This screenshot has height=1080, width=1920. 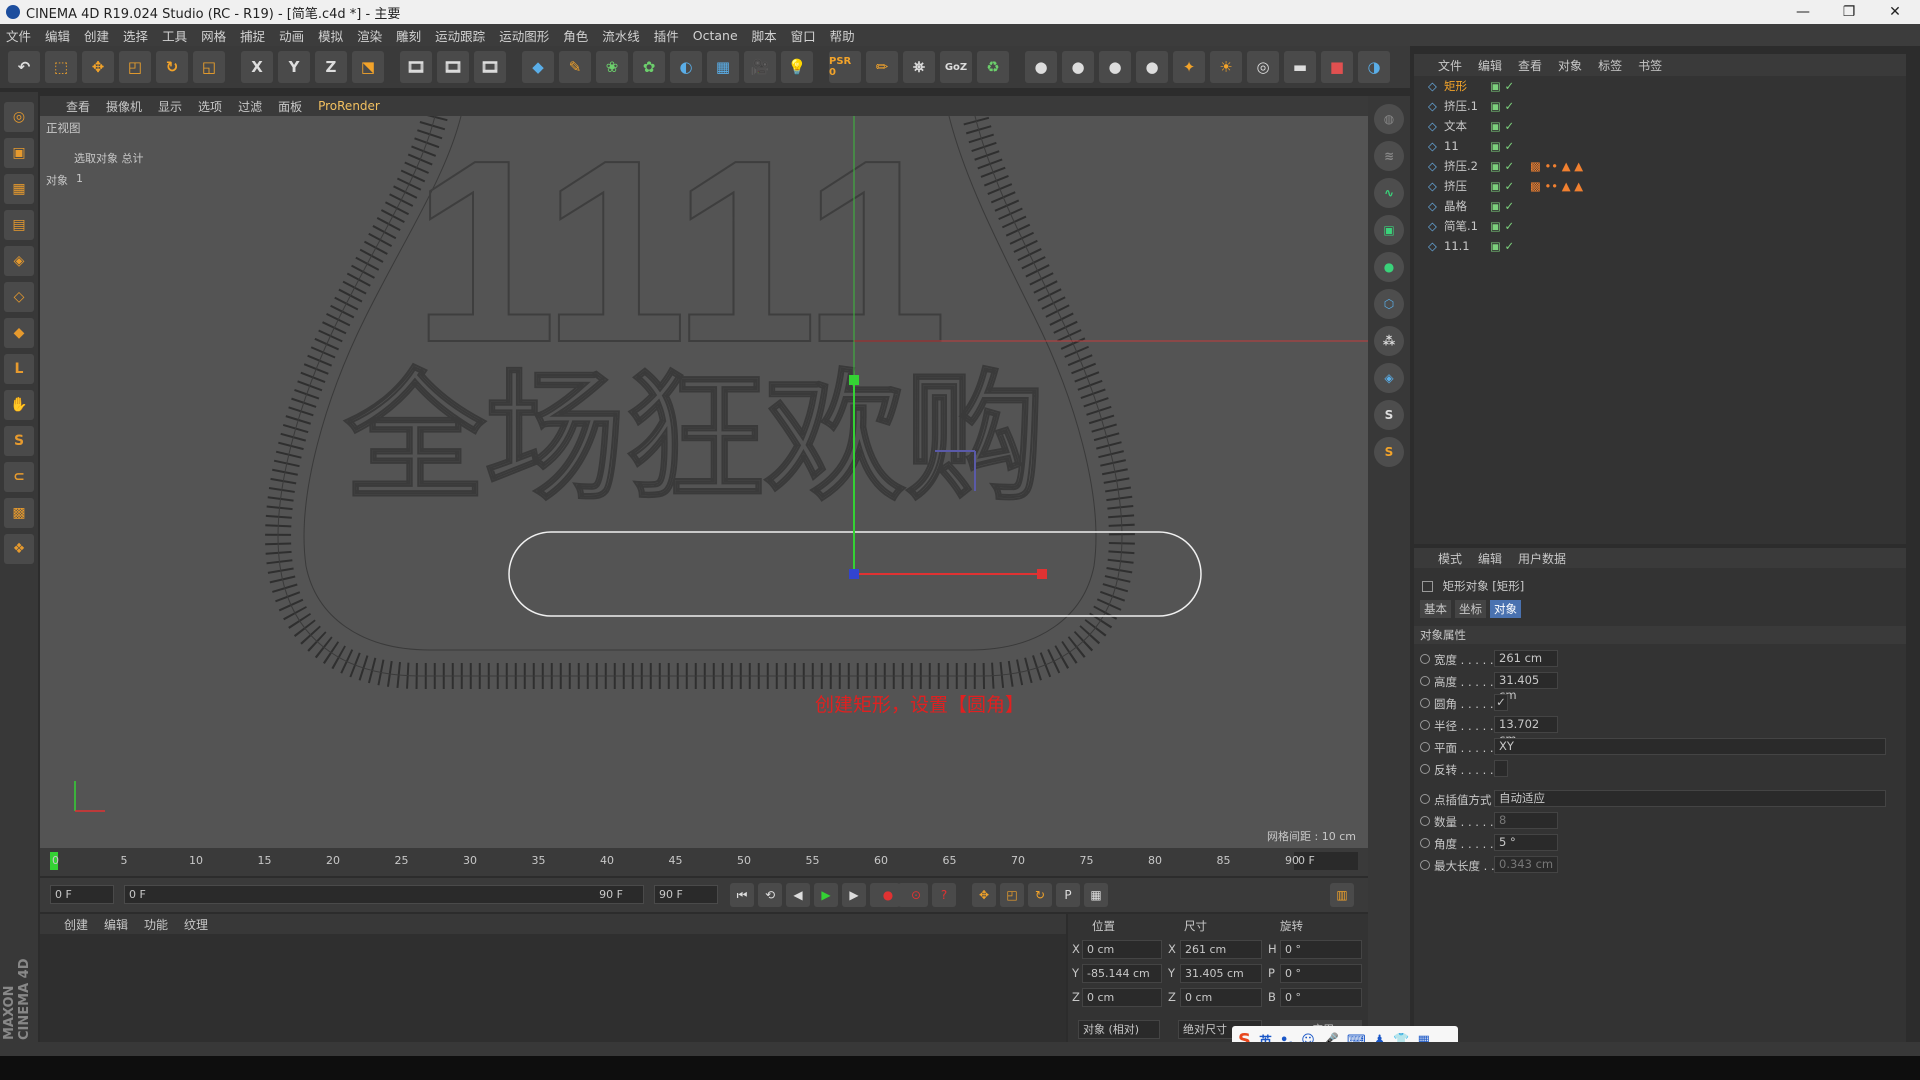 What do you see at coordinates (984, 895) in the screenshot?
I see `move-key-icon: ✥` at bounding box center [984, 895].